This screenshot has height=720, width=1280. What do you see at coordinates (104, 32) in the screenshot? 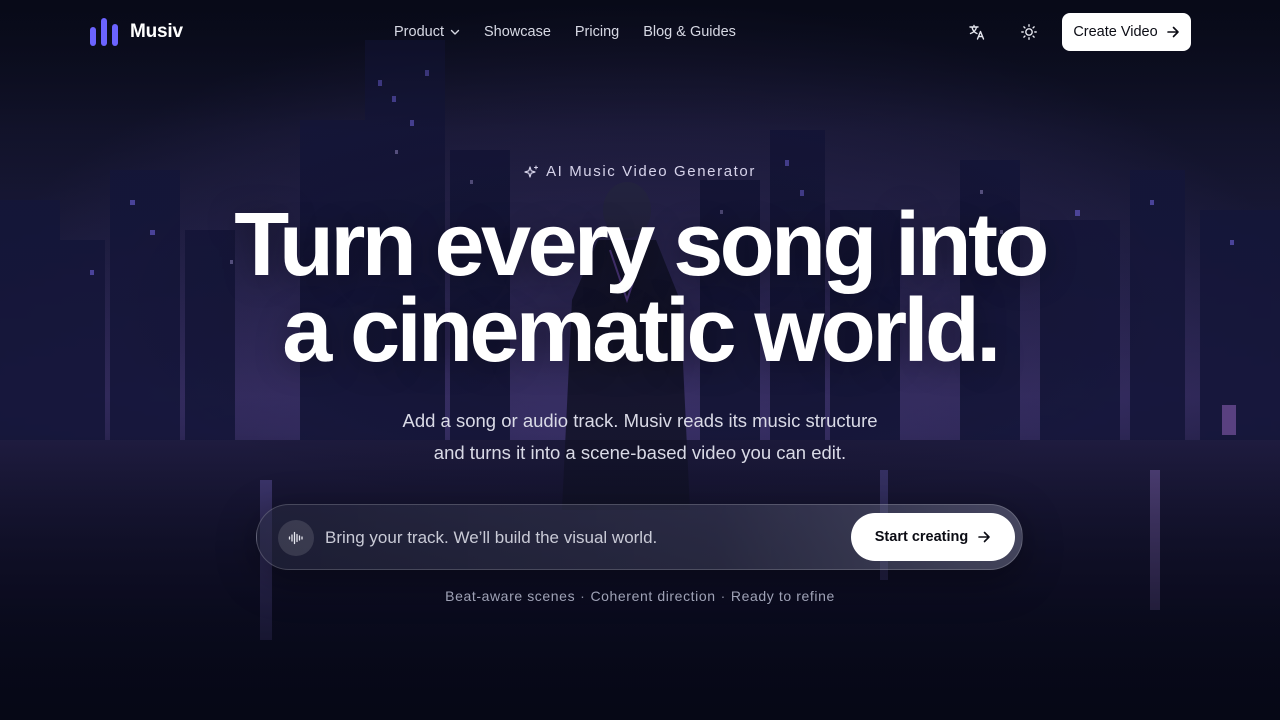
I see `bars-logo-icon` at bounding box center [104, 32].